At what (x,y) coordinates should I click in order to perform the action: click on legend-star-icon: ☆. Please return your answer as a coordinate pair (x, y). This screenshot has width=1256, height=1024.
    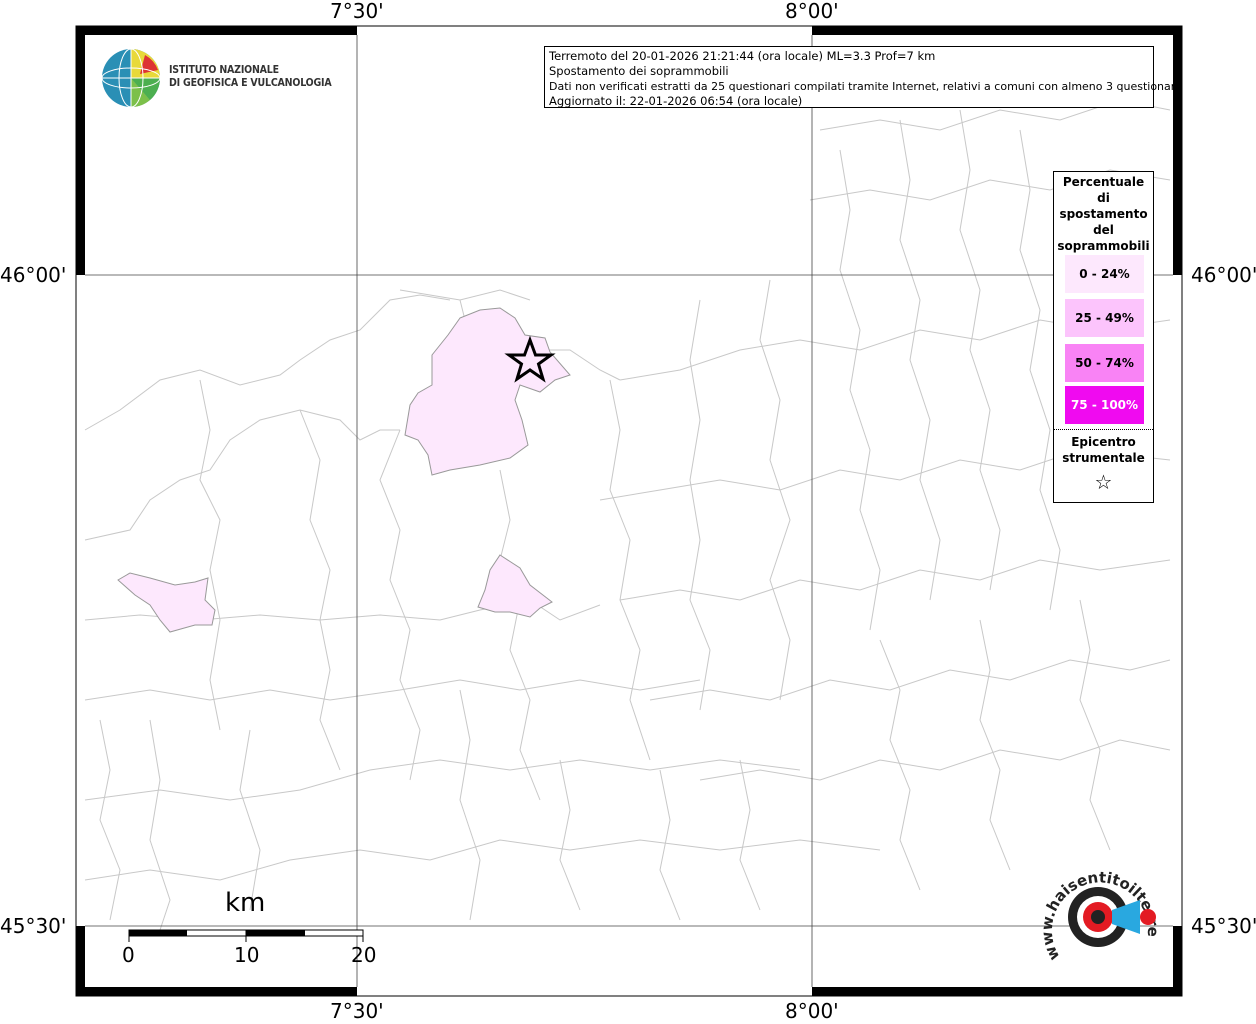
    Looking at the image, I should click on (1103, 482).